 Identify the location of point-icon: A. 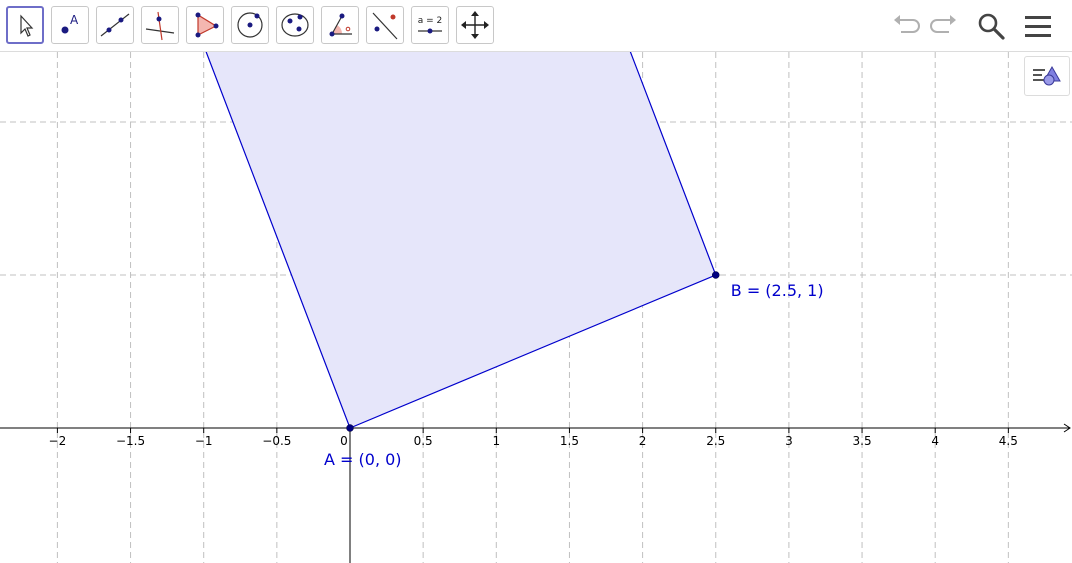
(70, 23).